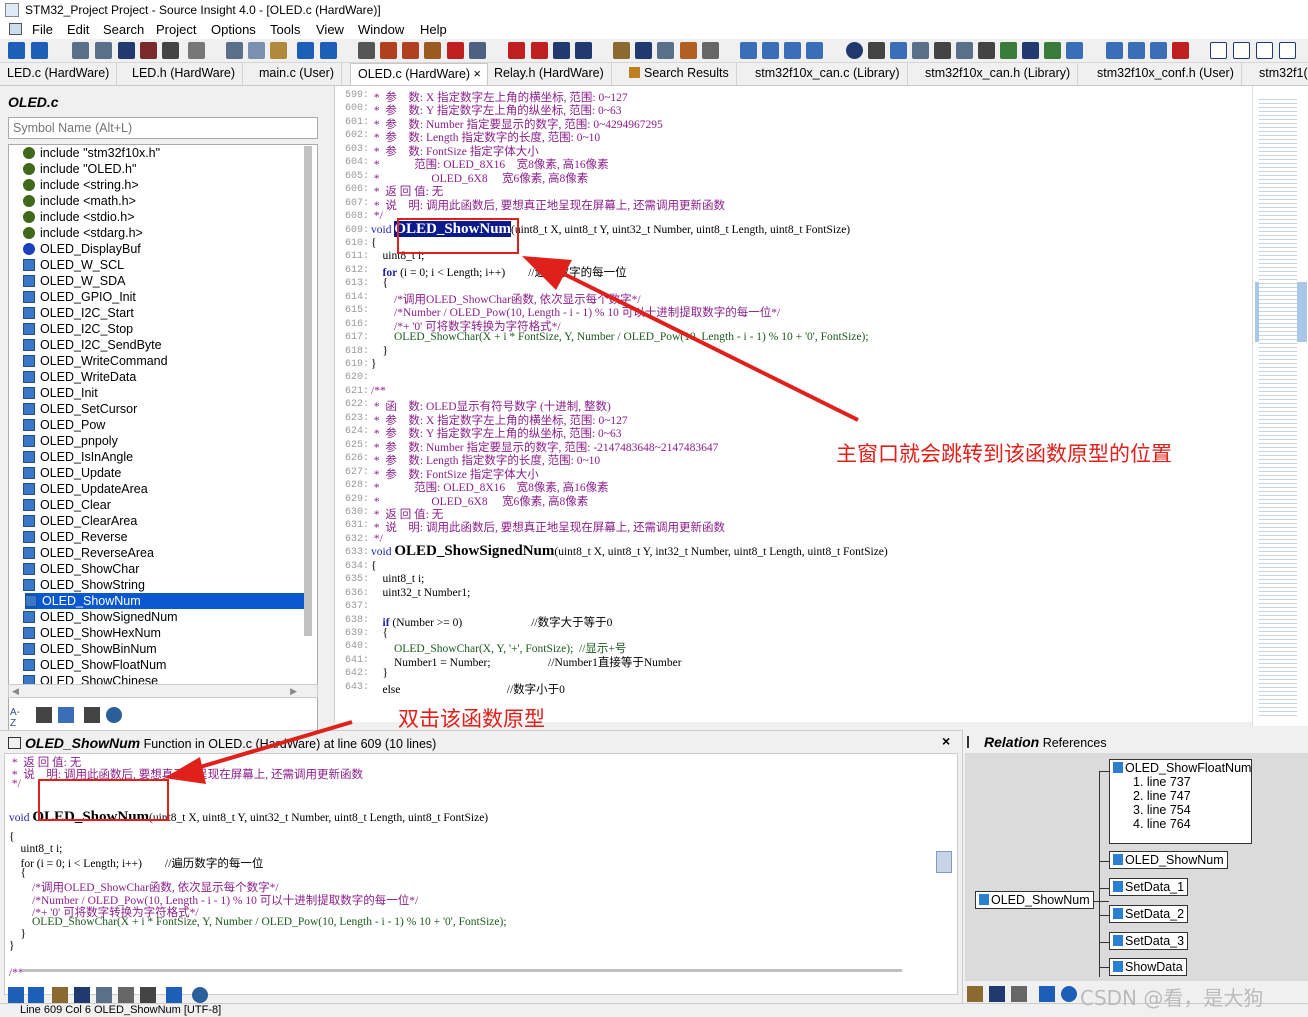  Describe the element at coordinates (79, 377) in the screenshot. I see `symbol-list-item: OLED_WriteData` at that location.